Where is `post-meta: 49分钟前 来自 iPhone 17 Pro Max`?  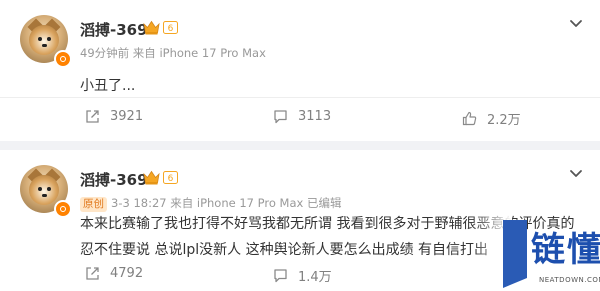
post-meta: 49分钟前 来自 iPhone 17 Pro Max is located at coordinates (173, 53).